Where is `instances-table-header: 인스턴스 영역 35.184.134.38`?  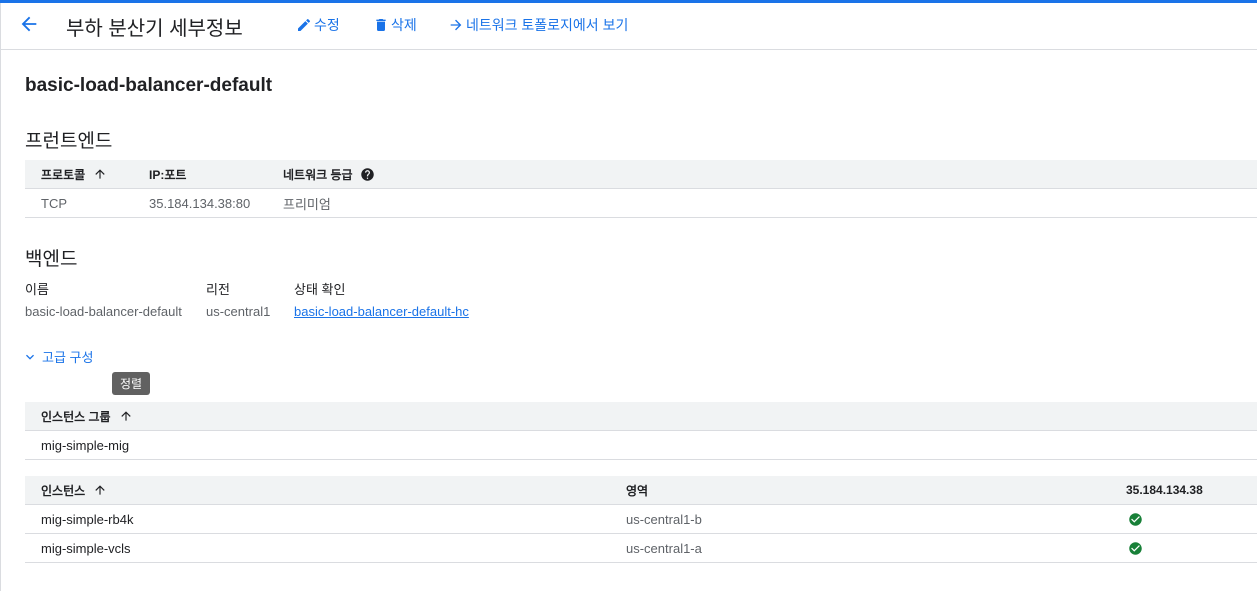
instances-table-header: 인스턴스 영역 35.184.134.38 is located at coordinates (641, 490).